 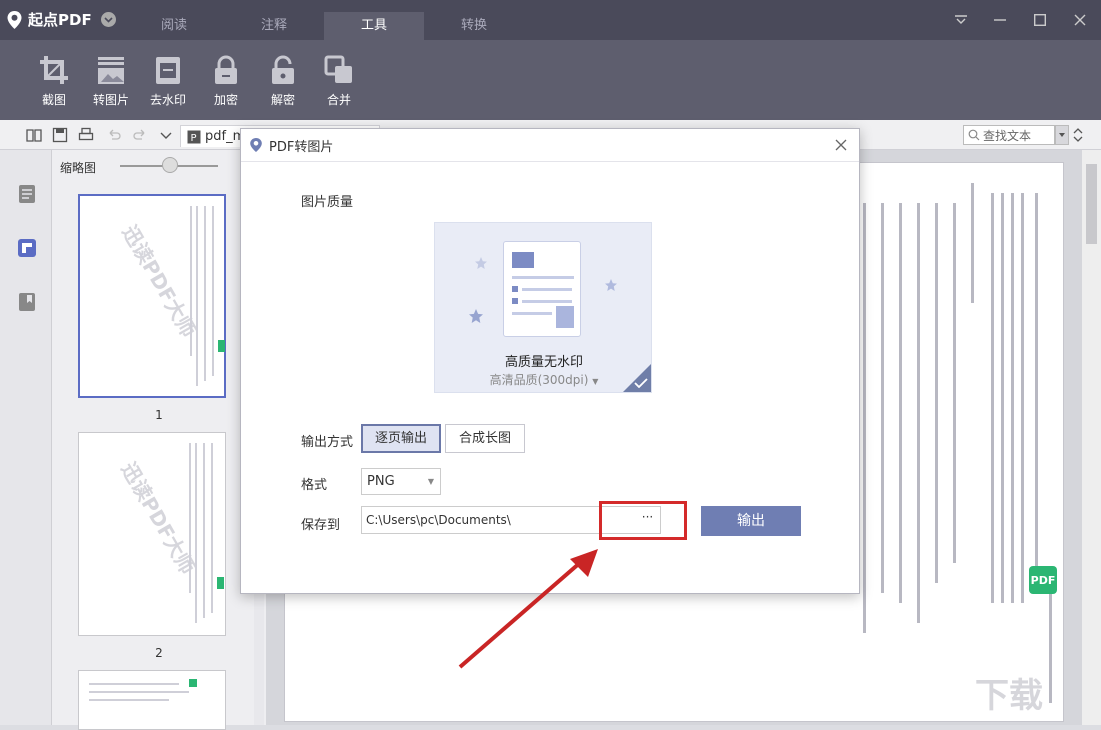 I want to click on scrollbar-thumb, so click(x=1091, y=204).